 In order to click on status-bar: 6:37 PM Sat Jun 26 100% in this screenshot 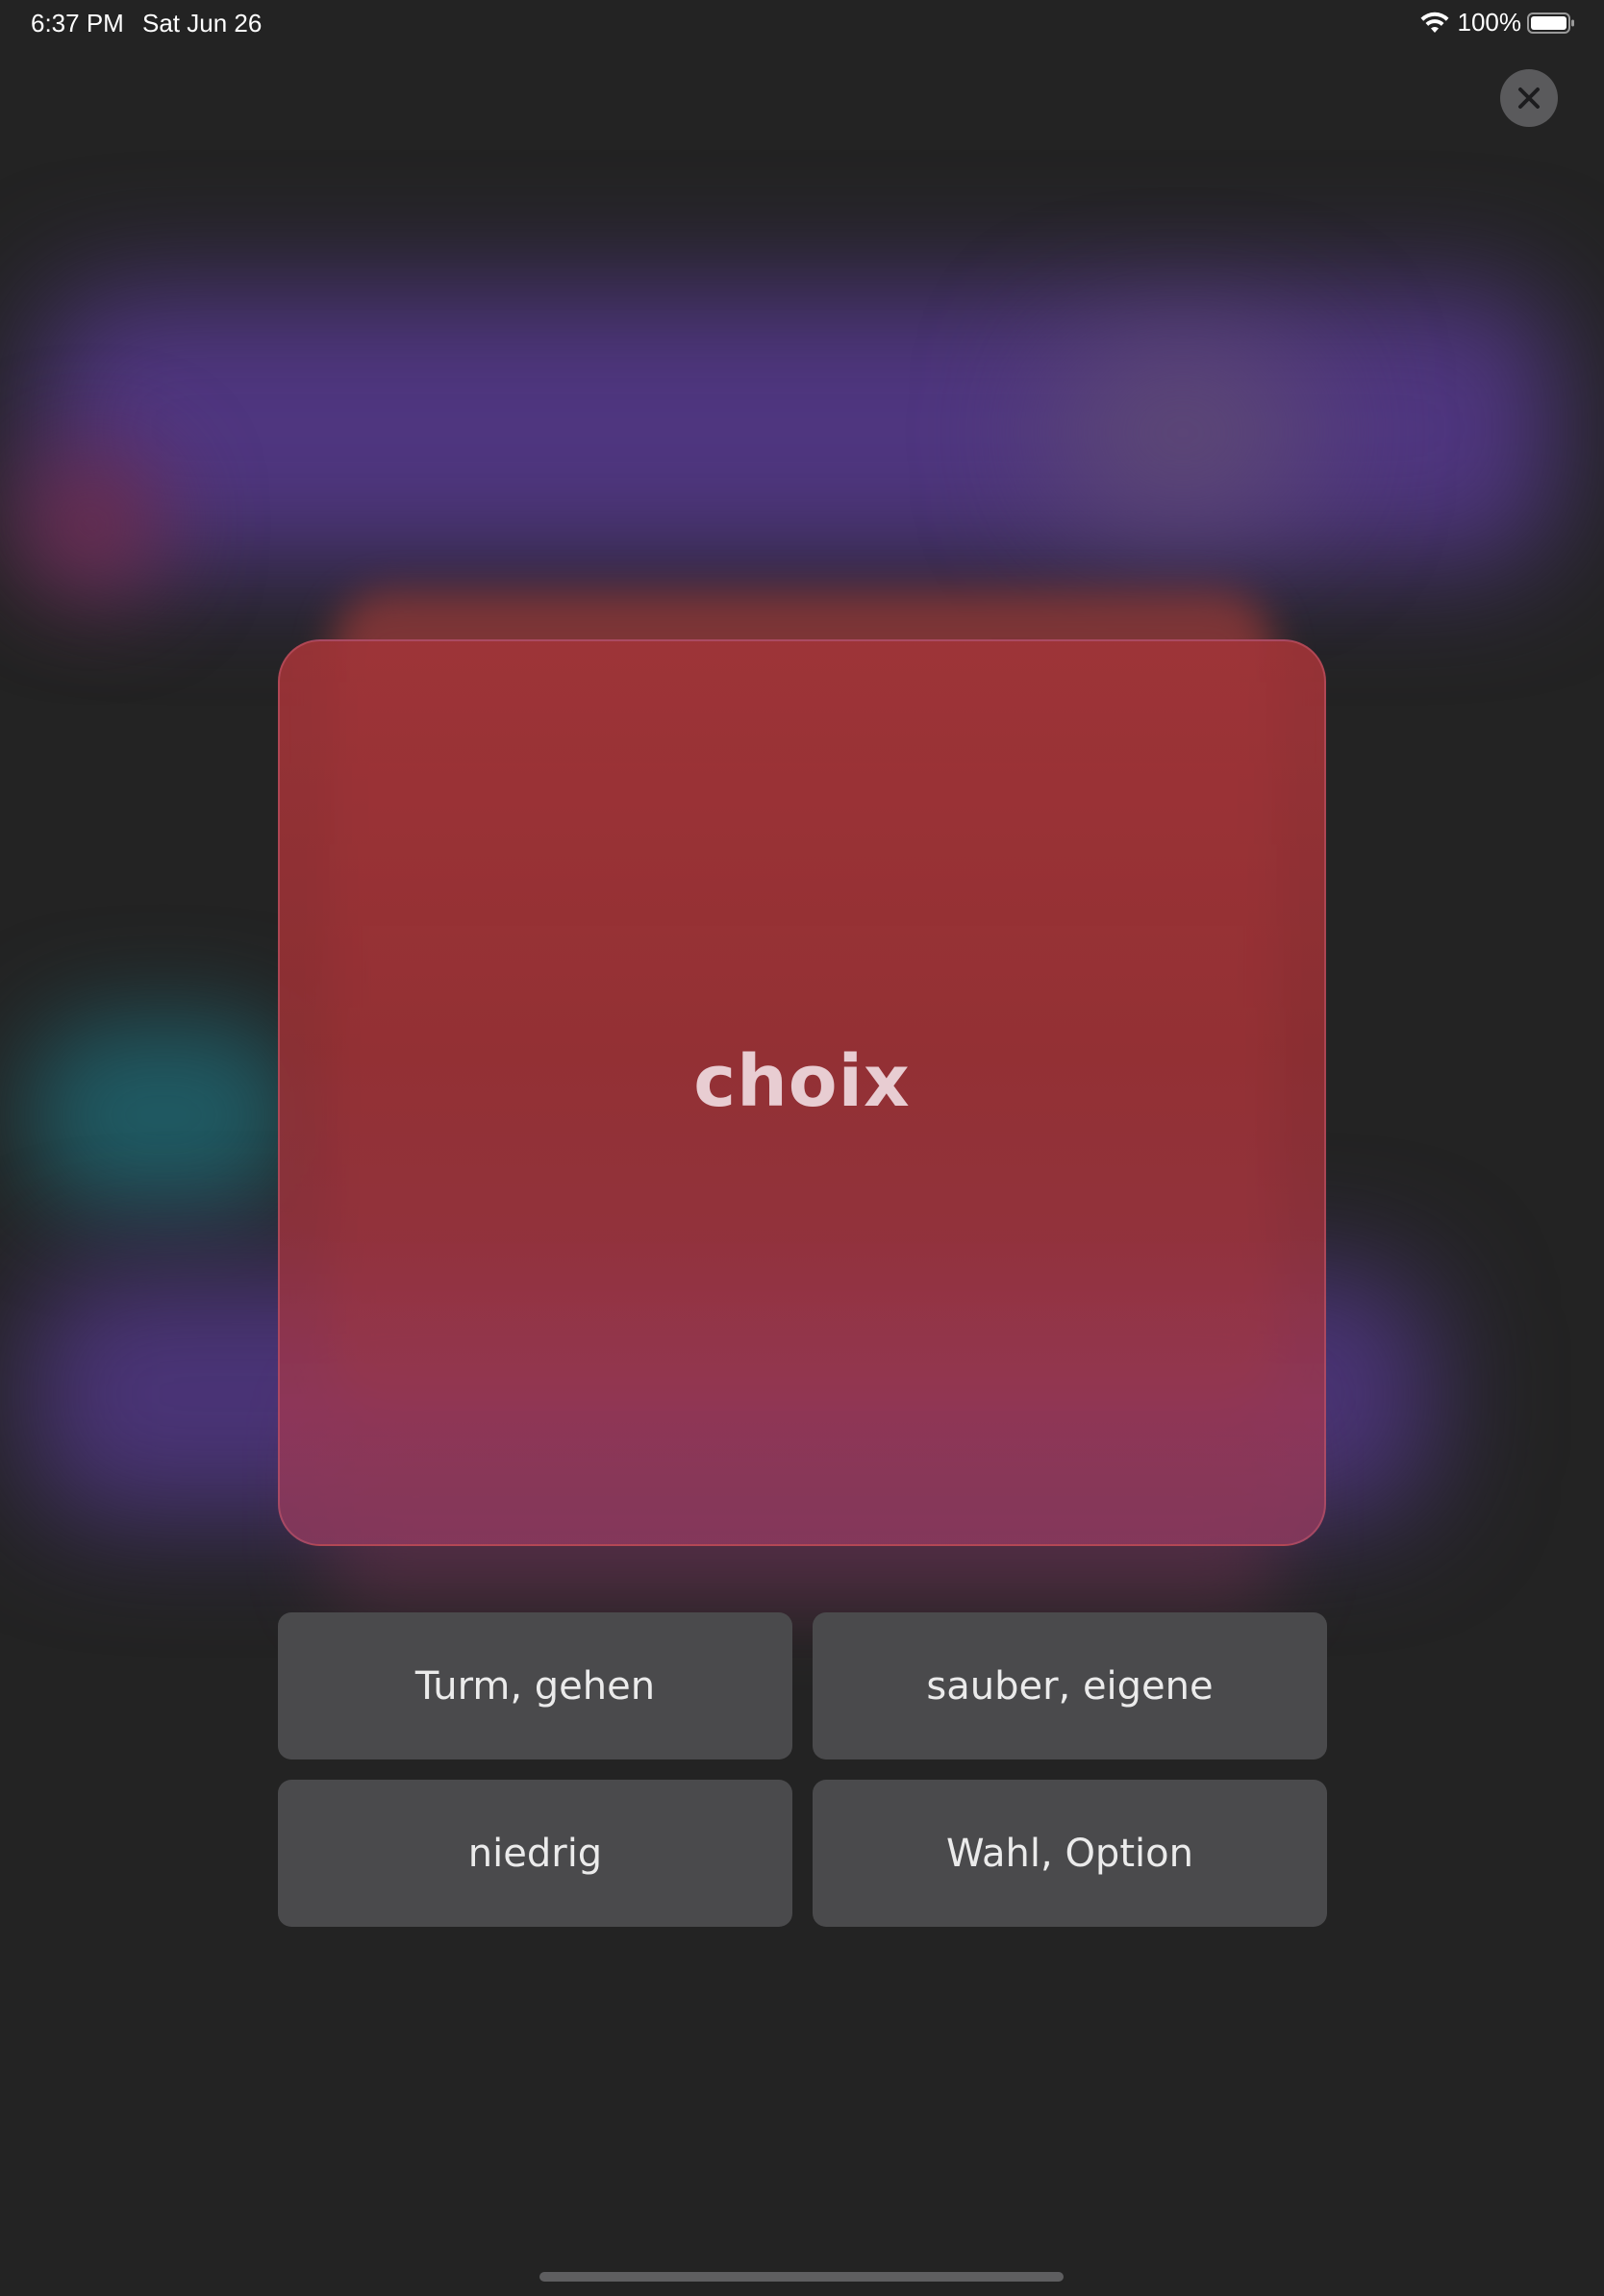, I will do `click(802, 23)`.